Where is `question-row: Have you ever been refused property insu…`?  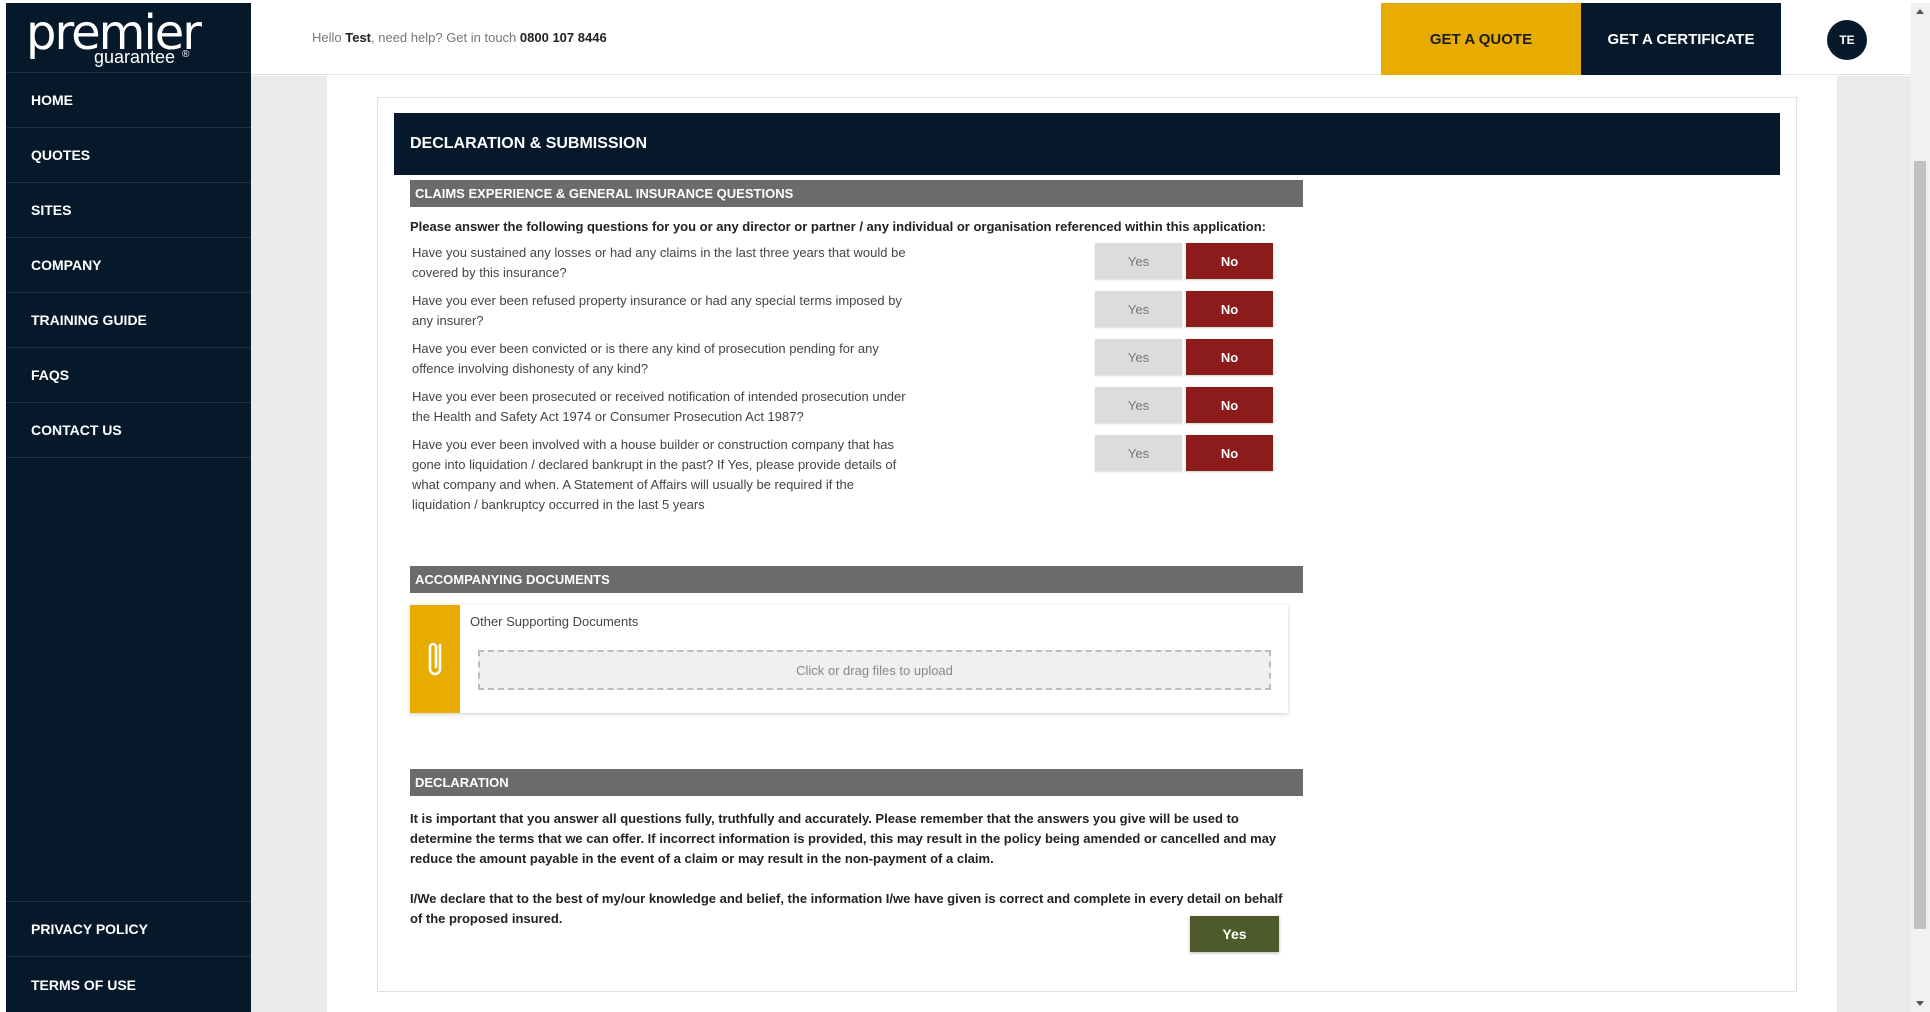 question-row: Have you ever been refused property insu… is located at coordinates (857, 311).